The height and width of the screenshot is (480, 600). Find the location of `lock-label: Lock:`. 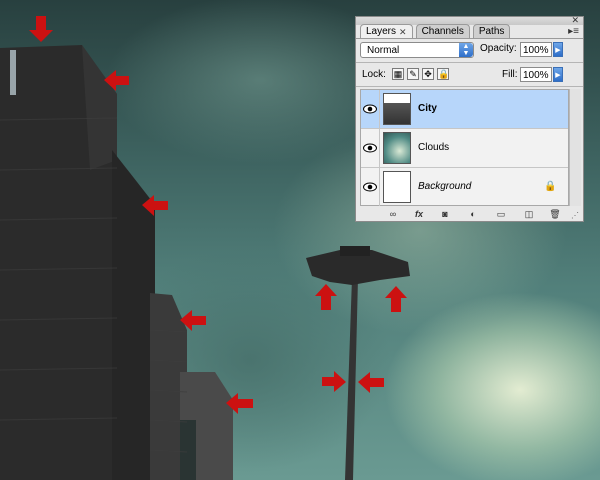

lock-label: Lock: is located at coordinates (374, 74).